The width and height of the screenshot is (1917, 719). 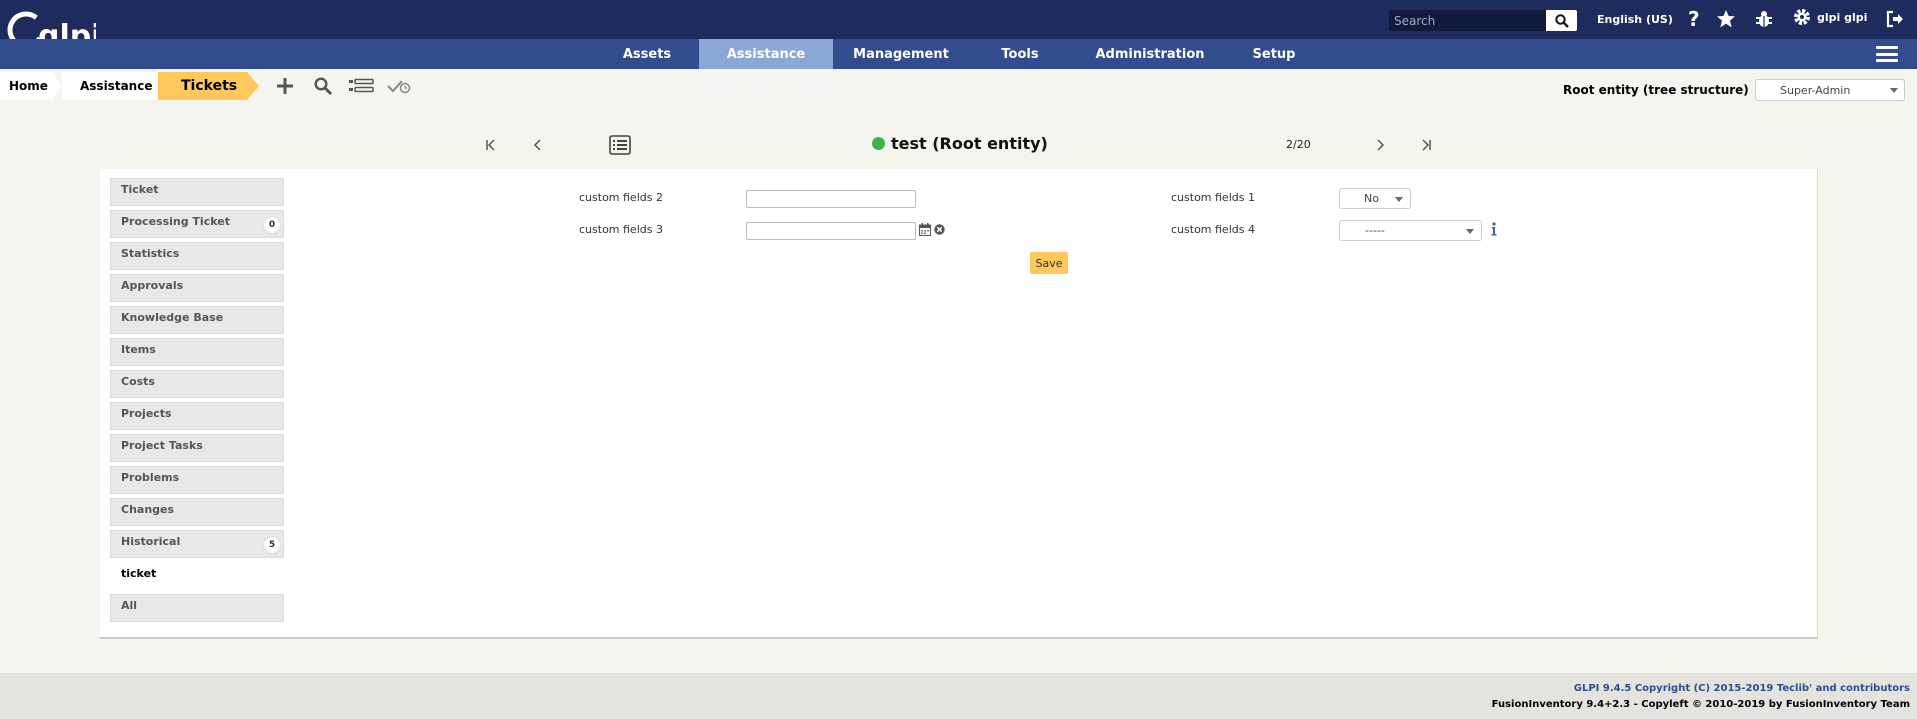 I want to click on help-icon: ?, so click(x=1694, y=19).